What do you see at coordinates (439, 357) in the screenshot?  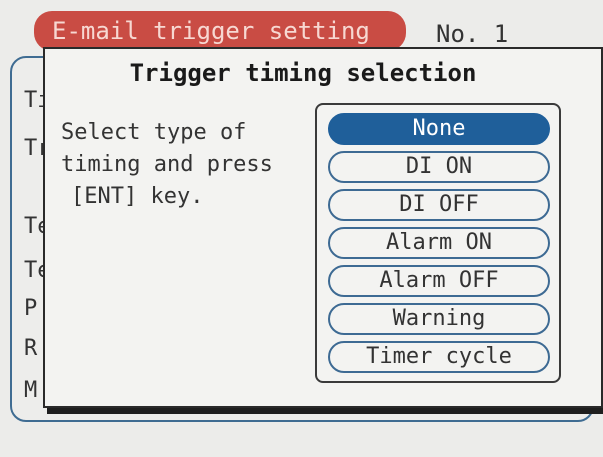 I see `option-timer-cycle: Timer cycle` at bounding box center [439, 357].